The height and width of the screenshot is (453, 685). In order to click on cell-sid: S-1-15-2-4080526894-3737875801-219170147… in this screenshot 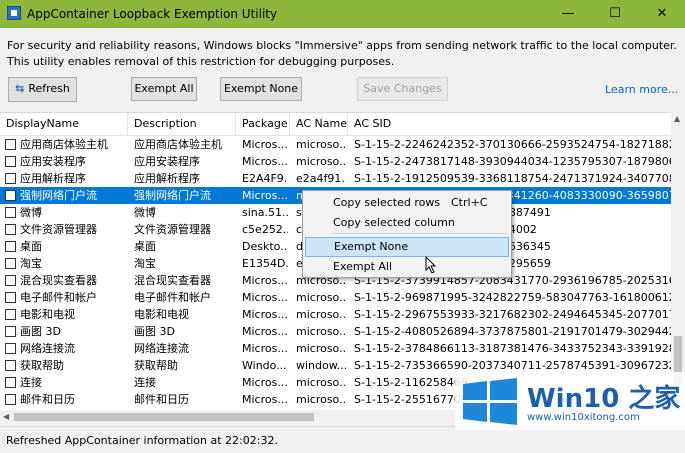, I will do `click(512, 331)`.